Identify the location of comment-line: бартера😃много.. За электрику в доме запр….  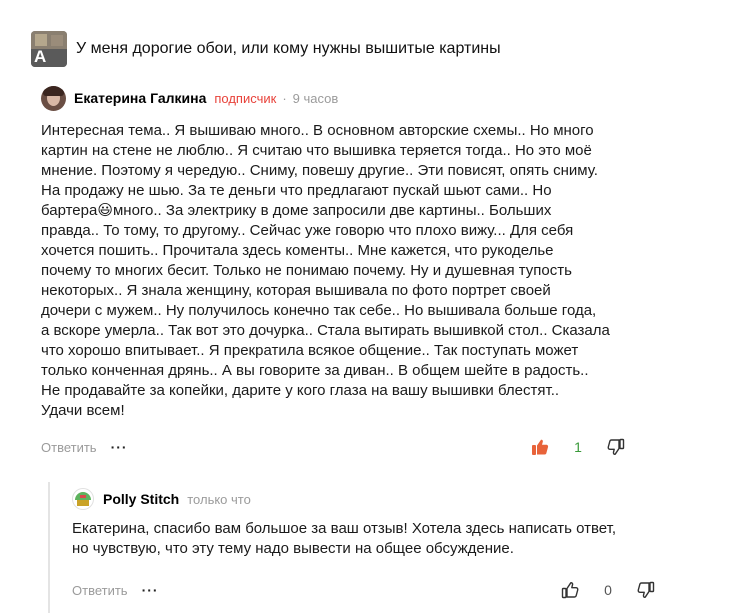
(296, 210).